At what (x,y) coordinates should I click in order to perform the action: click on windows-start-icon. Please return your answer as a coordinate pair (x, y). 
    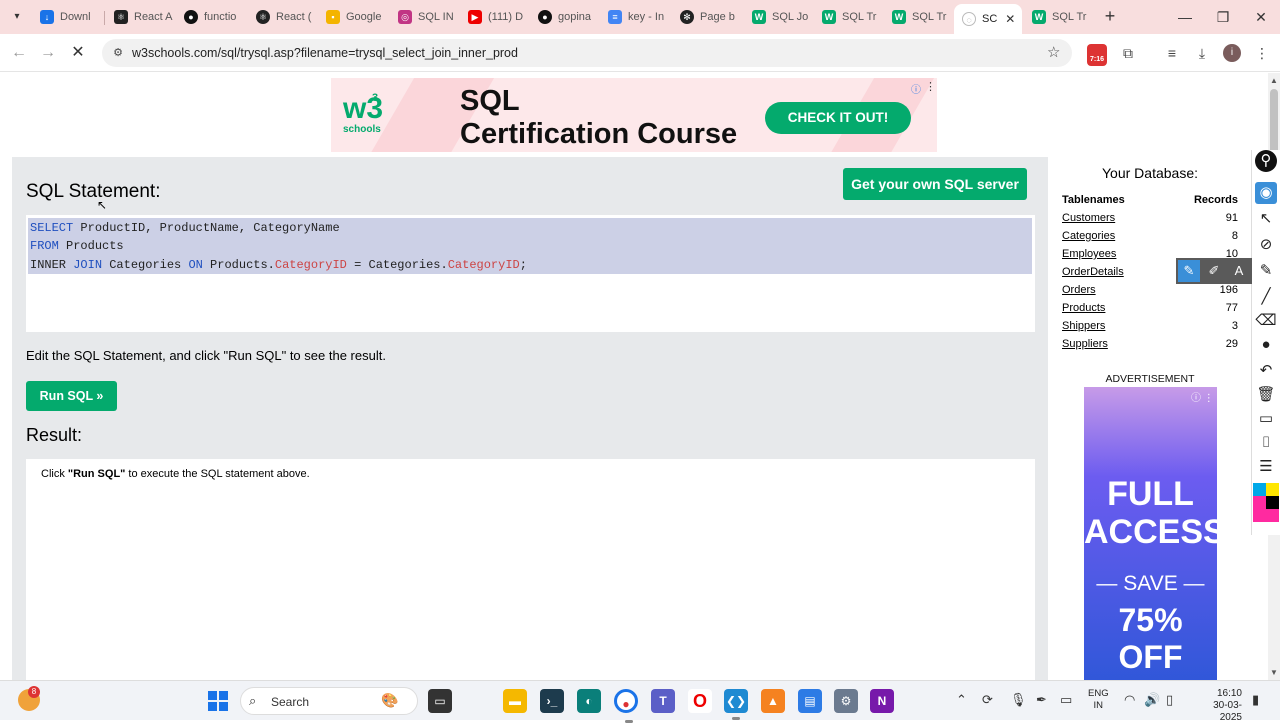
    Looking at the image, I should click on (218, 701).